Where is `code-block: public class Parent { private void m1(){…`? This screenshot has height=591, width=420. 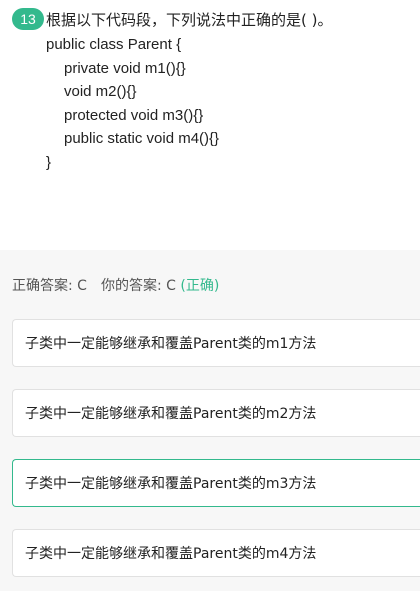 code-block: public class Parent { private void m1(){… is located at coordinates (132, 103).